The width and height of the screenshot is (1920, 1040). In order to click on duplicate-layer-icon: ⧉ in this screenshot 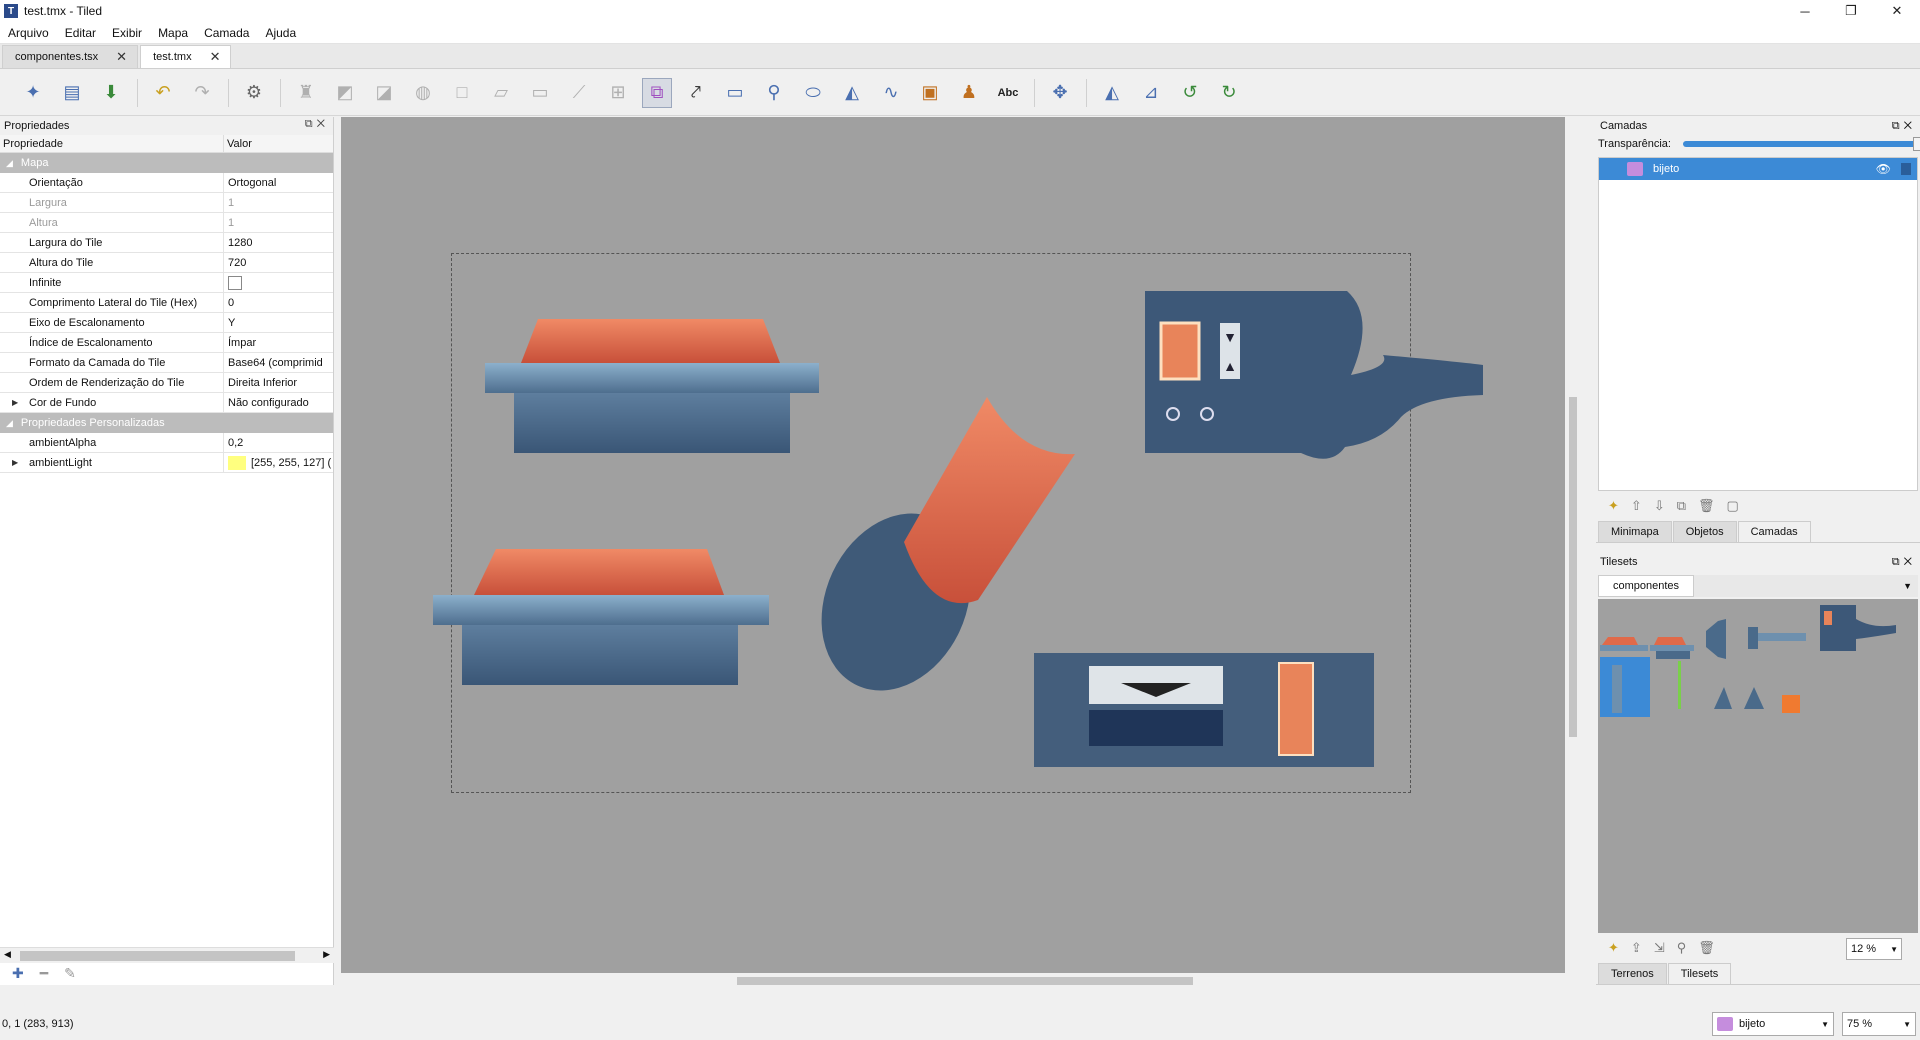, I will do `click(1681, 506)`.